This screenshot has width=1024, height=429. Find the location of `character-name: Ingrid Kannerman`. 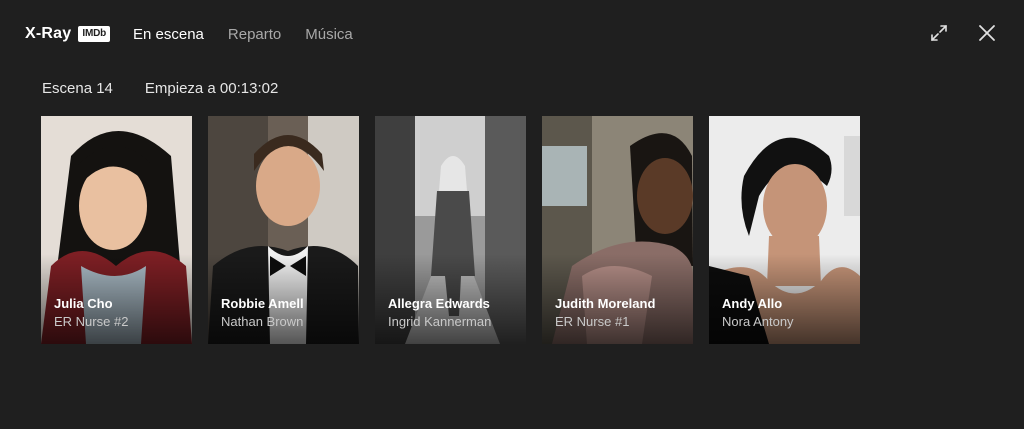

character-name: Ingrid Kannerman is located at coordinates (440, 321).